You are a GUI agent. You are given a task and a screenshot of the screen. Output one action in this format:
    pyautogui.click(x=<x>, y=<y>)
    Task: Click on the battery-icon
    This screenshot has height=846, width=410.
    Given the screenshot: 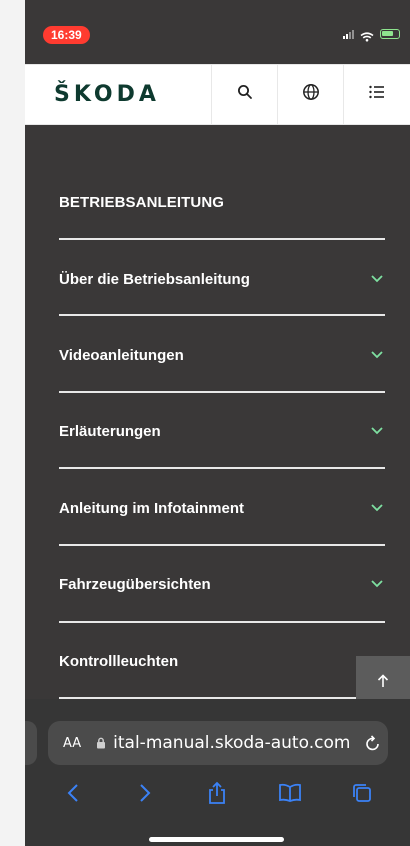 What is the action you would take?
    pyautogui.click(x=390, y=34)
    